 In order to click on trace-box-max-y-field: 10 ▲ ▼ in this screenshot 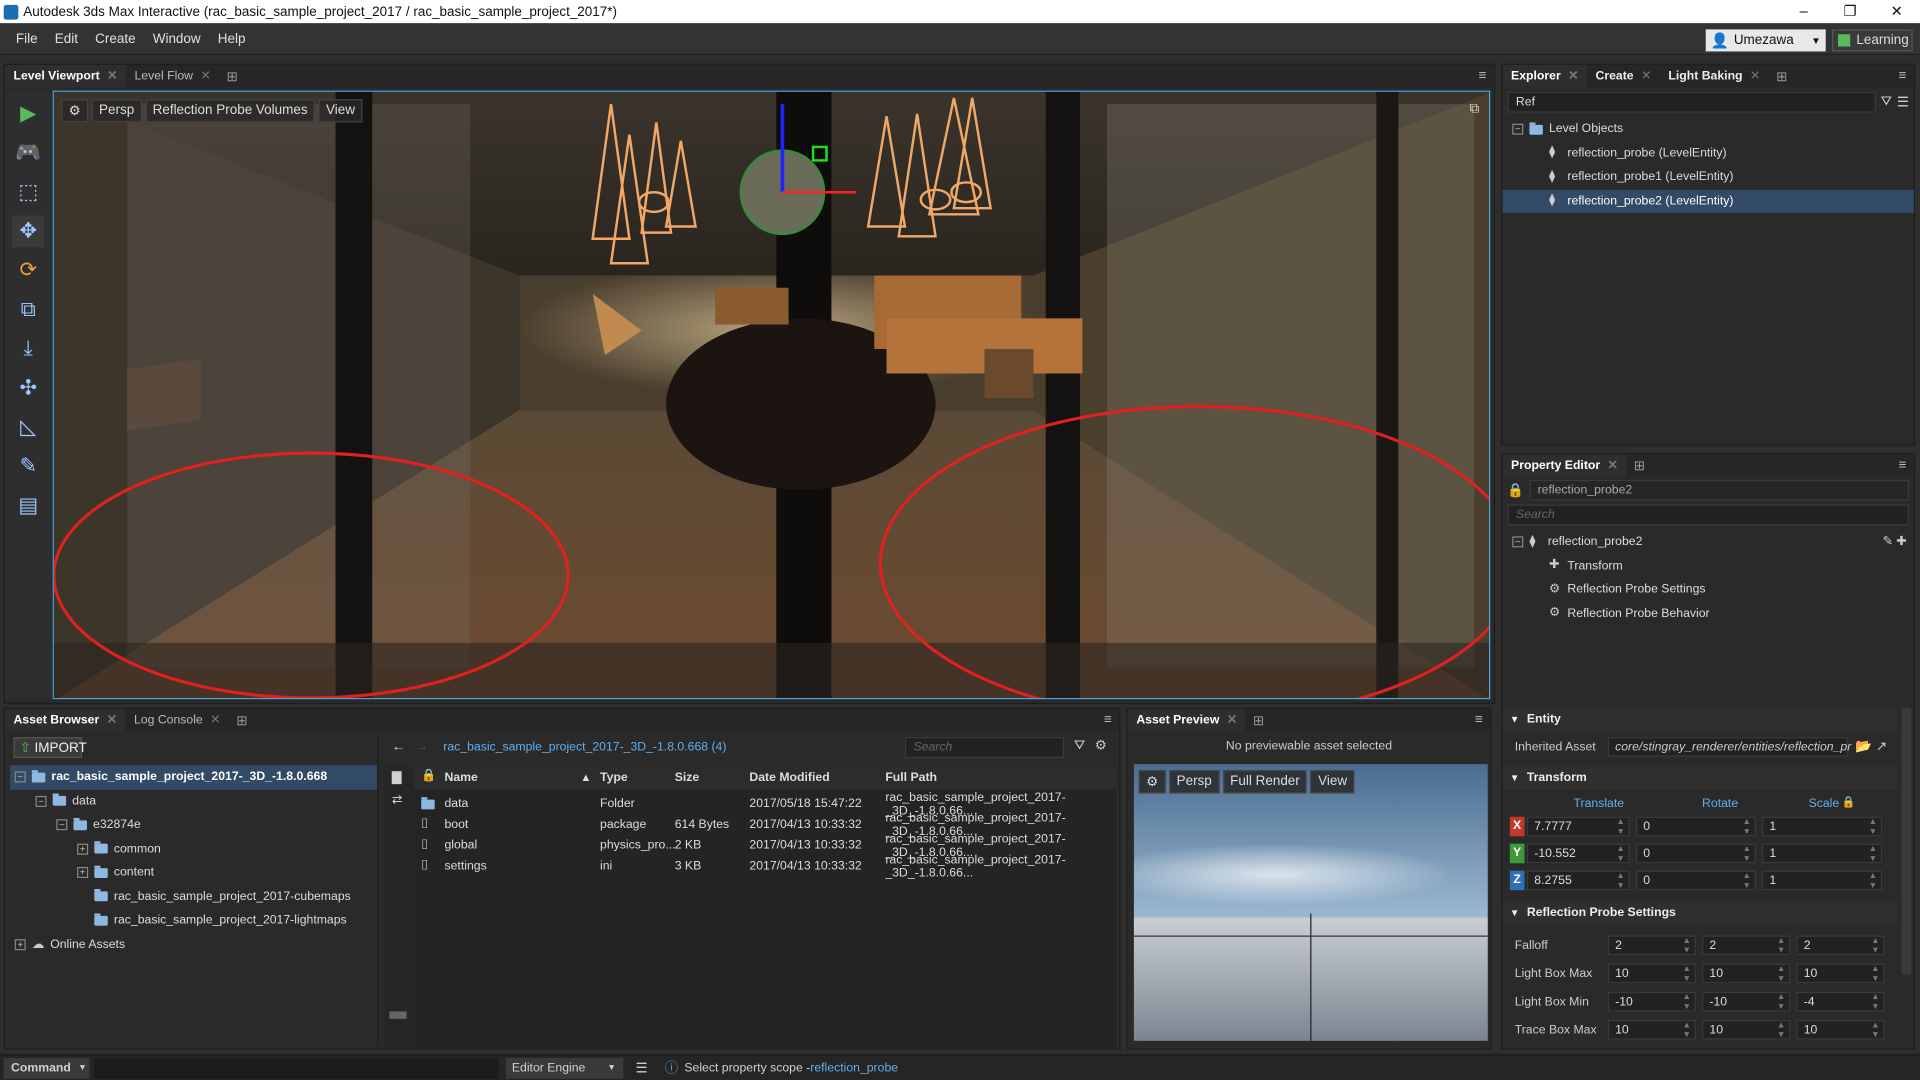, I will do `click(1746, 1030)`.